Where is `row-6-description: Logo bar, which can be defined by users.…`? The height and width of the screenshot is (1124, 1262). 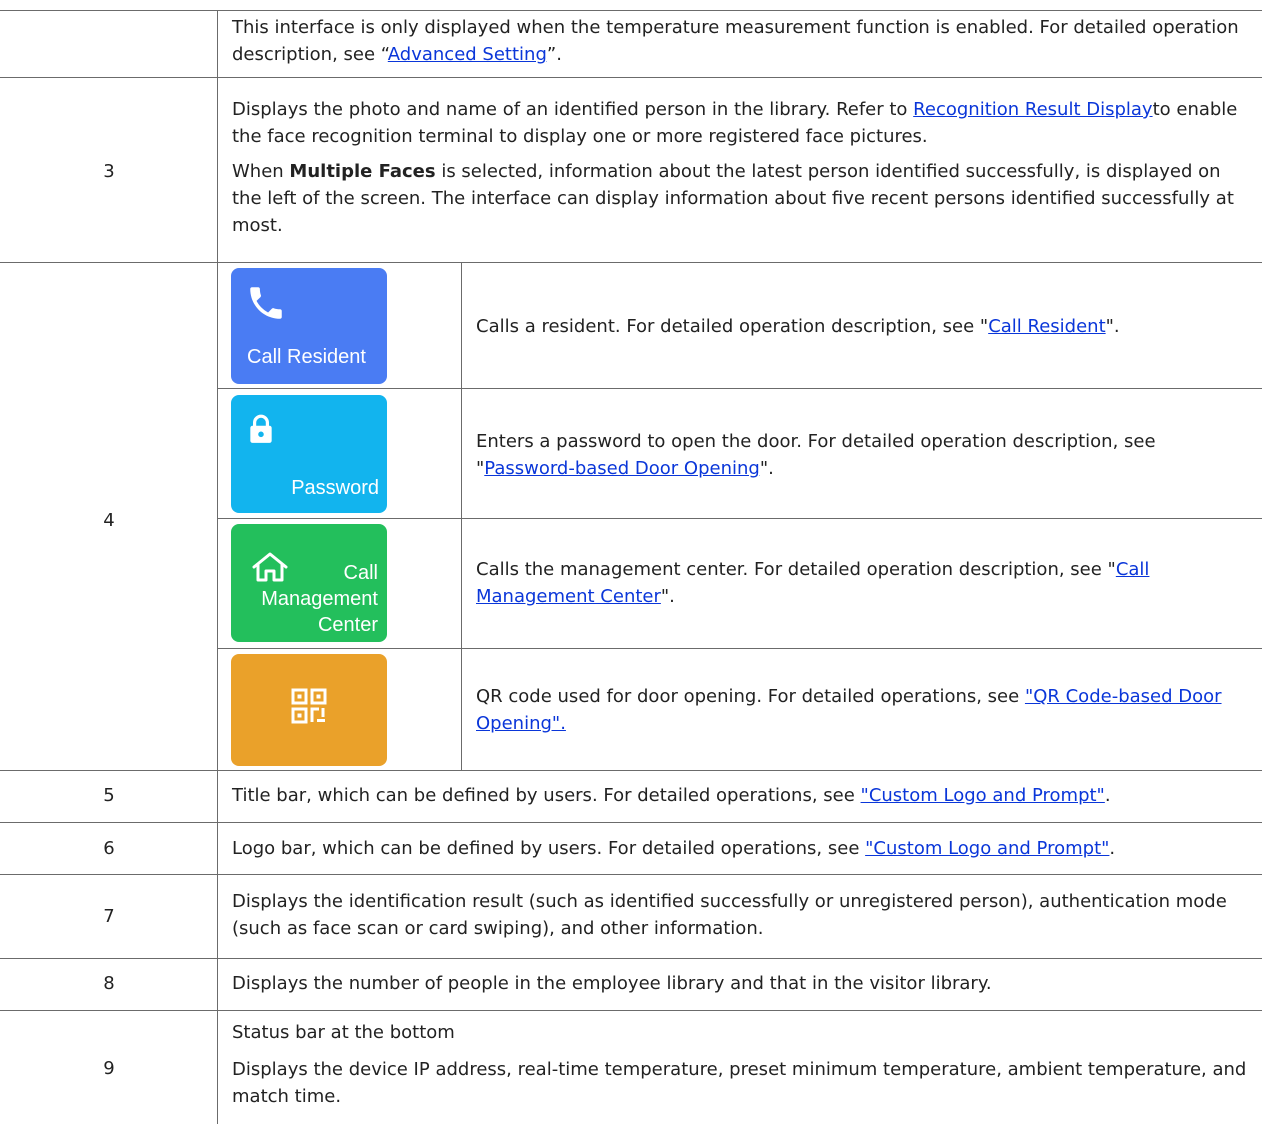
row-6-description: Logo bar, which can be defined by users.… is located at coordinates (743, 848).